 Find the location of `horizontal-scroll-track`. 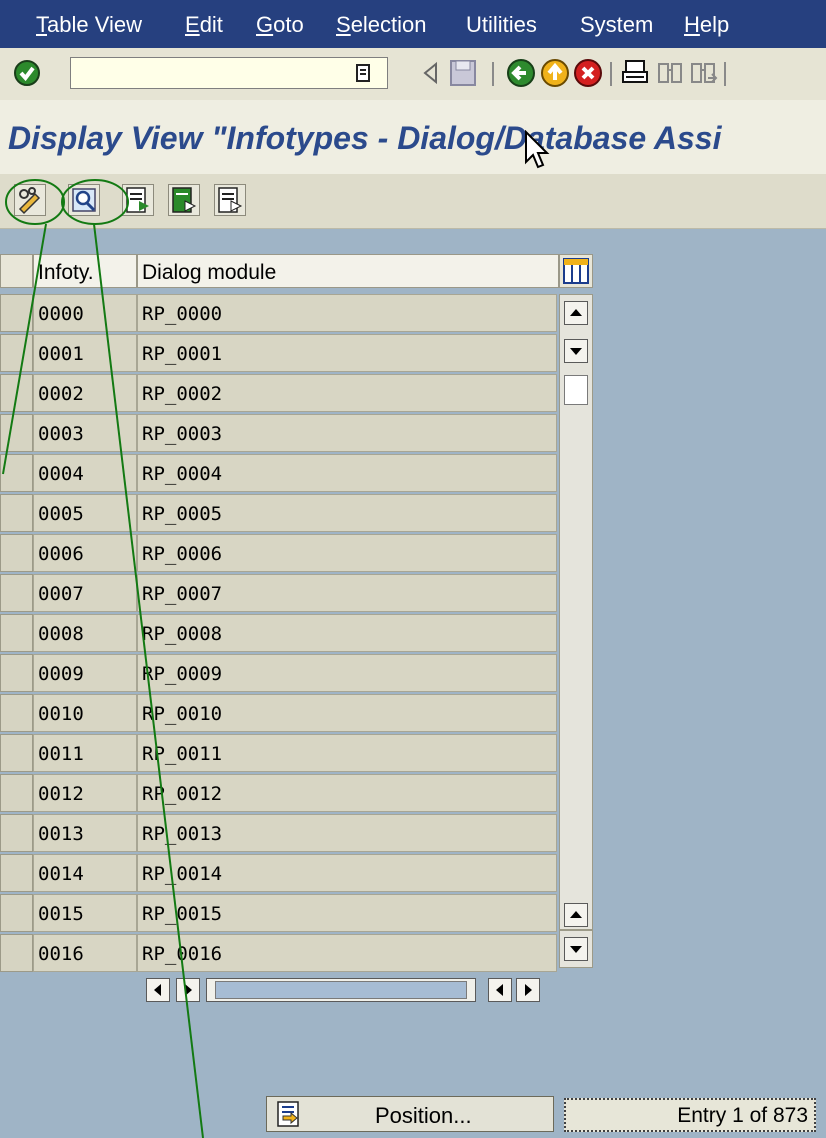

horizontal-scroll-track is located at coordinates (341, 990).